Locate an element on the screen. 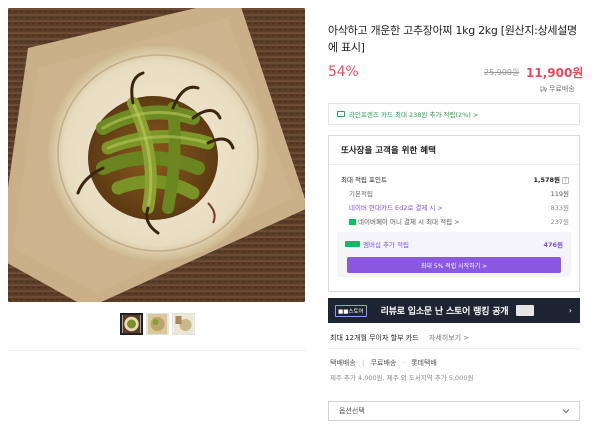 This screenshot has height=426, width=600. chevron-down-icon is located at coordinates (566, 411).